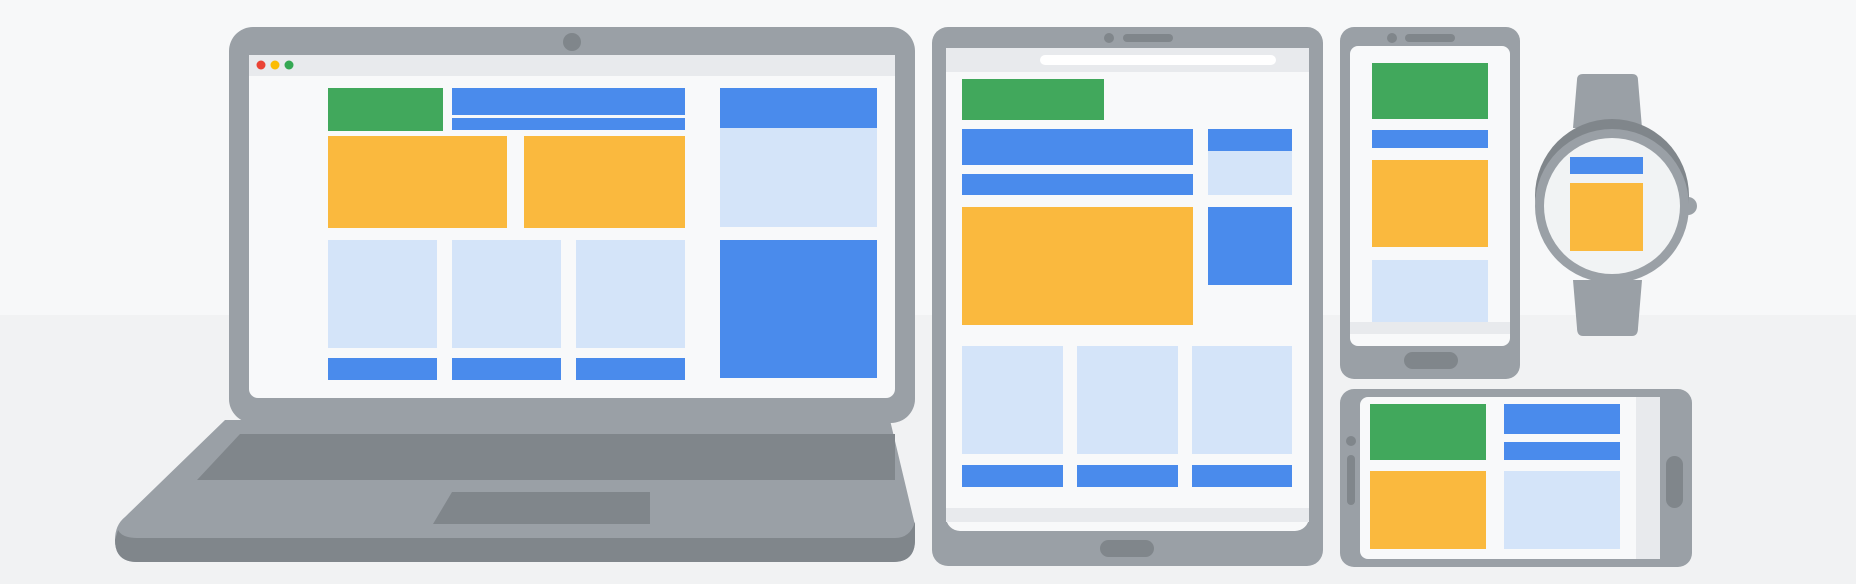 Image resolution: width=1856 pixels, height=584 pixels. Describe the element at coordinates (1430, 328) in the screenshot. I see `phone-portrait-bottombar` at that location.